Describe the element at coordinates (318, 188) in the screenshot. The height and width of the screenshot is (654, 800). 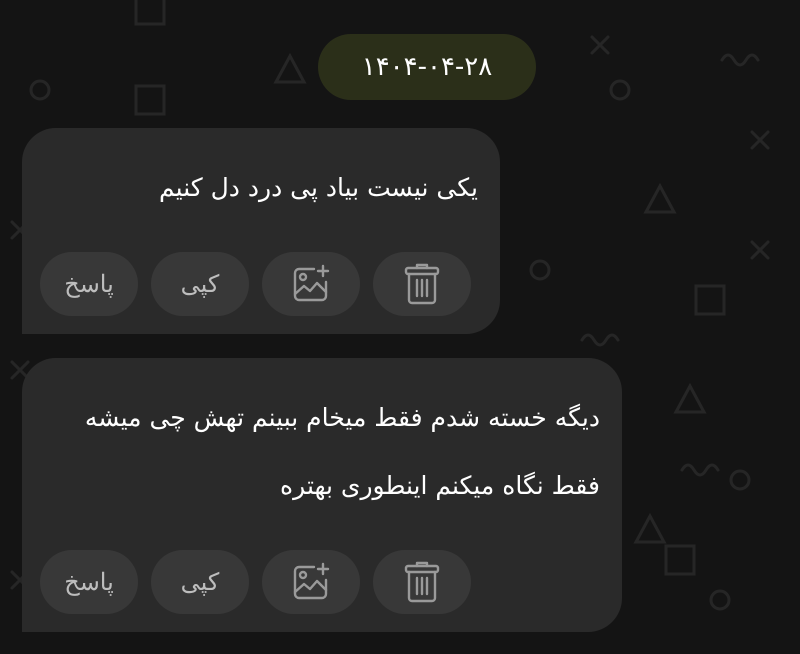
I see `message-text: یکی نیست بیاد پی درد دل کنیم` at that location.